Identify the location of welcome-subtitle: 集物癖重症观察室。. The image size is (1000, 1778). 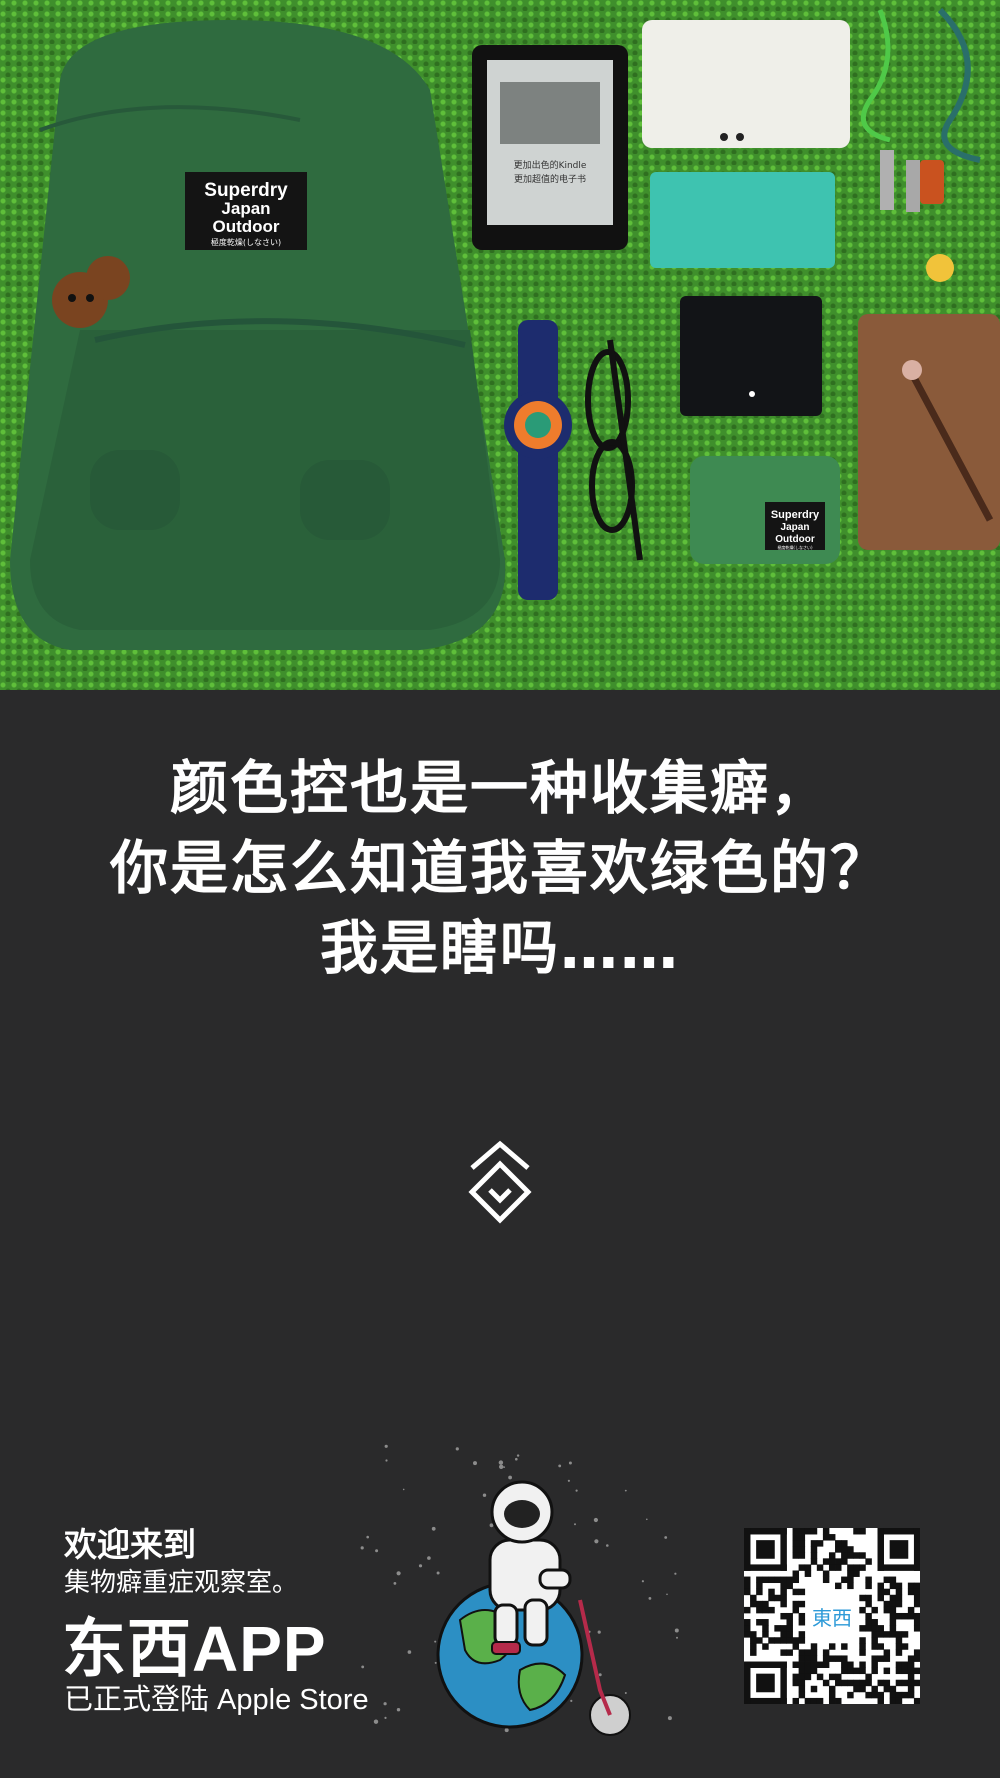
(181, 1583).